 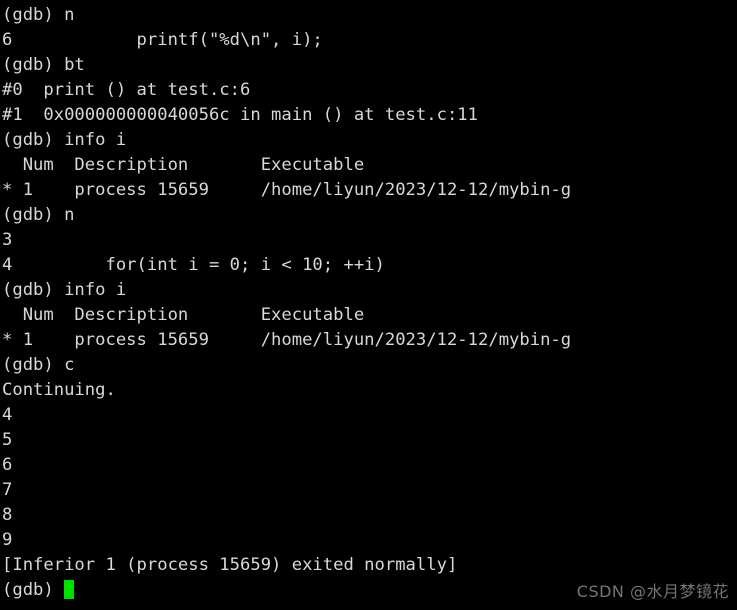 I want to click on watermark-label: CSDN @水月梦镜花, so click(x=652, y=591).